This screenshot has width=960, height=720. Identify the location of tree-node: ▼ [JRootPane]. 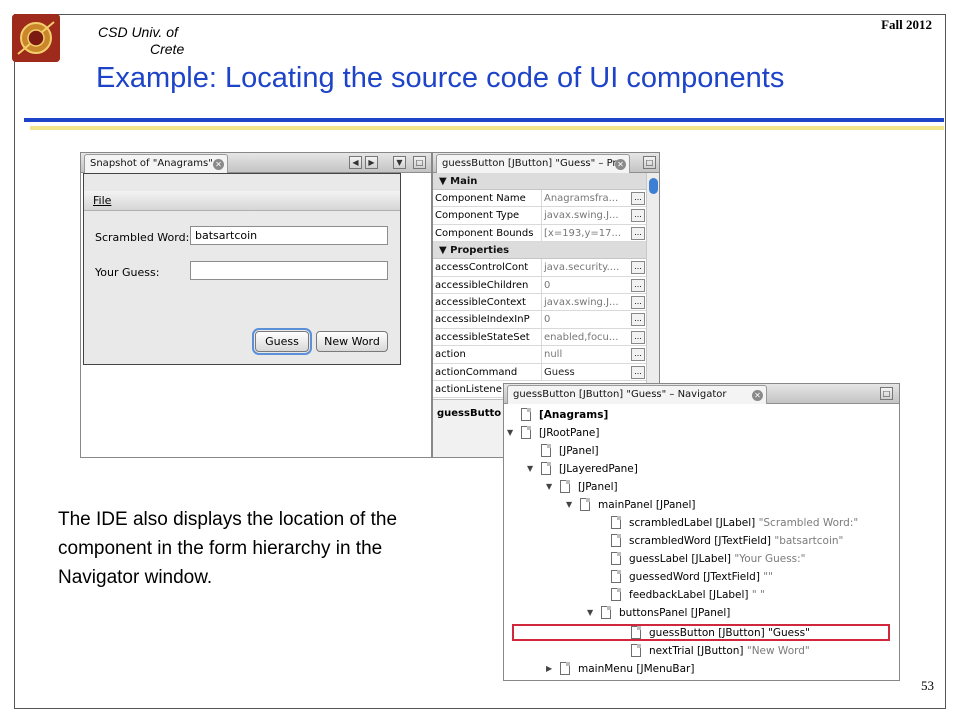
(553, 433).